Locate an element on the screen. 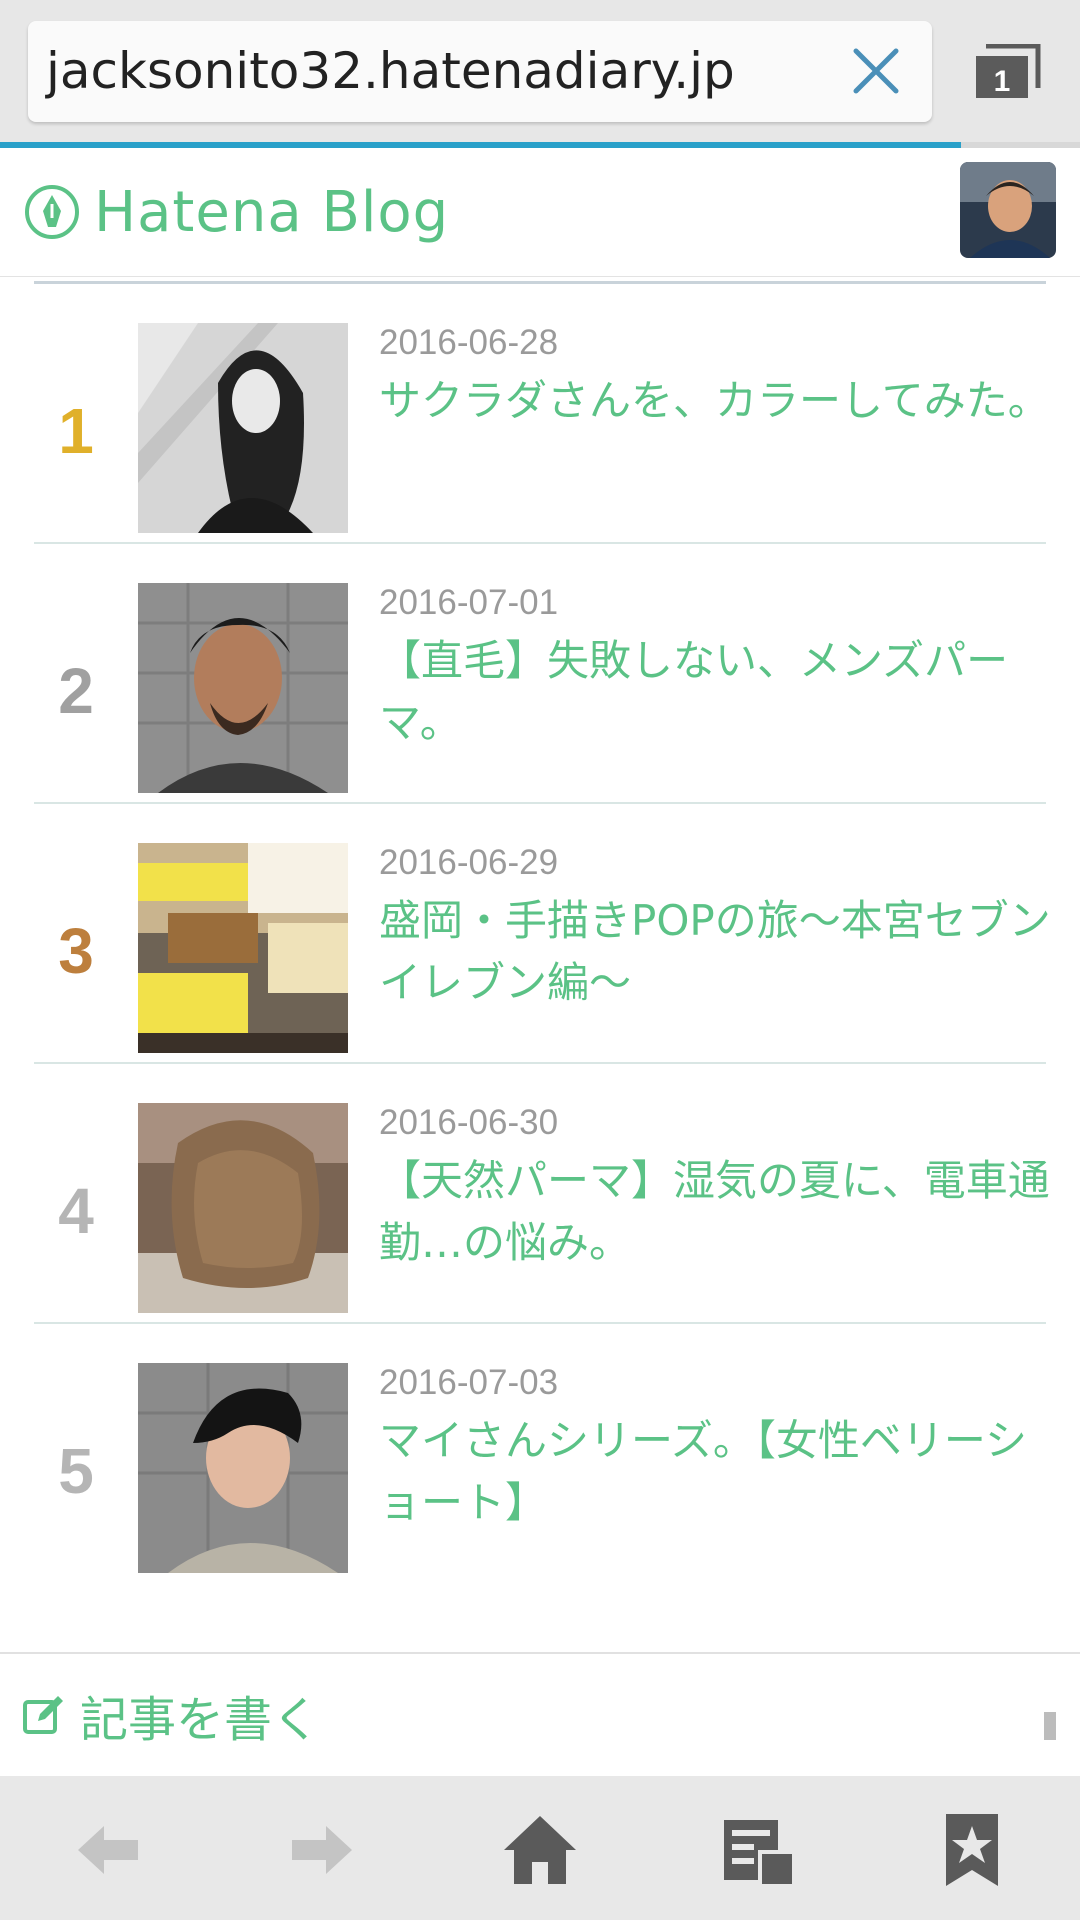 The width and height of the screenshot is (1080, 1920). rank-number: 5 is located at coordinates (76, 1471).